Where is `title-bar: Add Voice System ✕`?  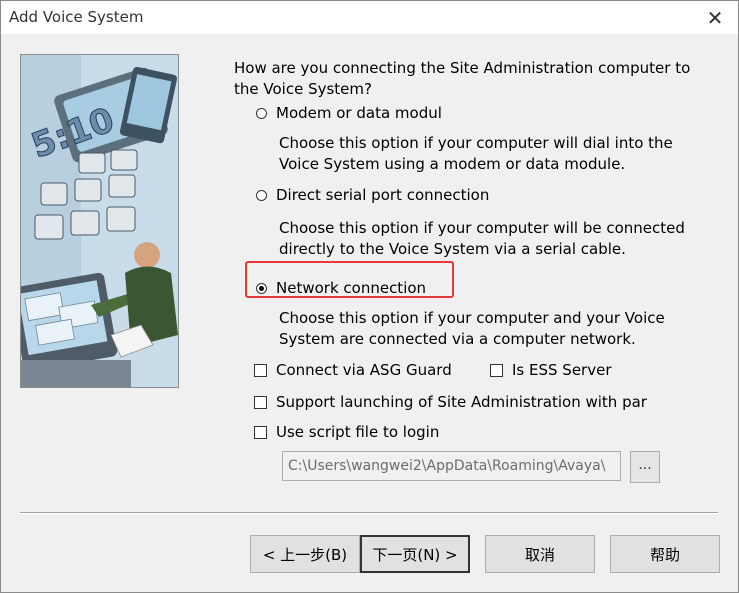 title-bar: Add Voice System ✕ is located at coordinates (369, 17).